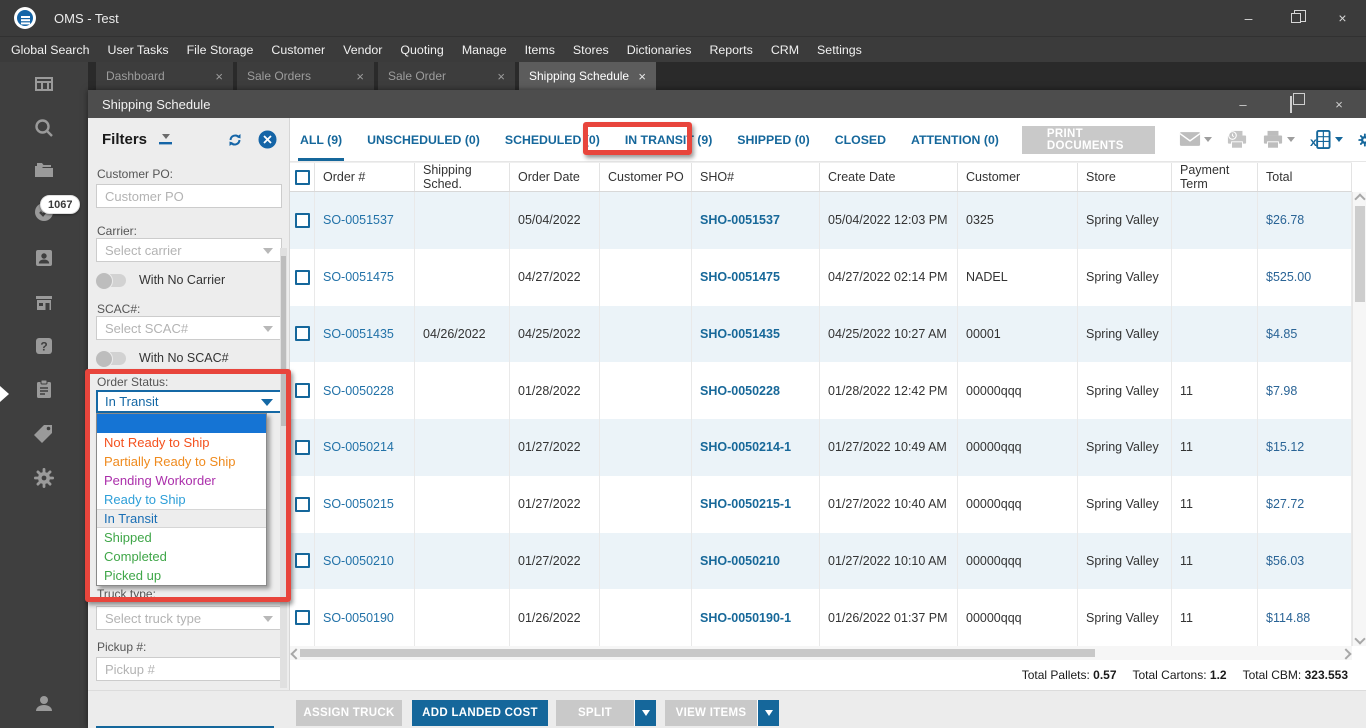 The image size is (1366, 728). What do you see at coordinates (587, 76) in the screenshot?
I see `document-tab: Shipping Schedule ×` at bounding box center [587, 76].